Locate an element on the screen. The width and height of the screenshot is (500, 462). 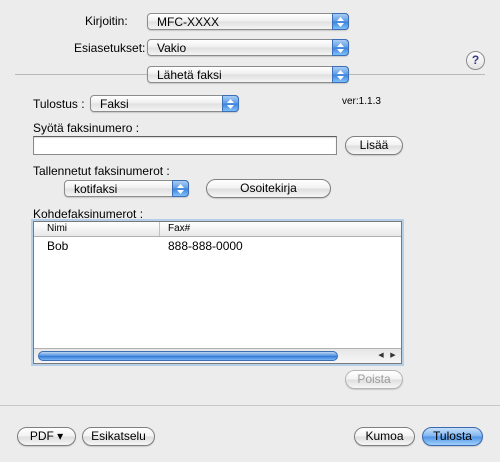
panel-popup: Lähetä faksi is located at coordinates (248, 74).